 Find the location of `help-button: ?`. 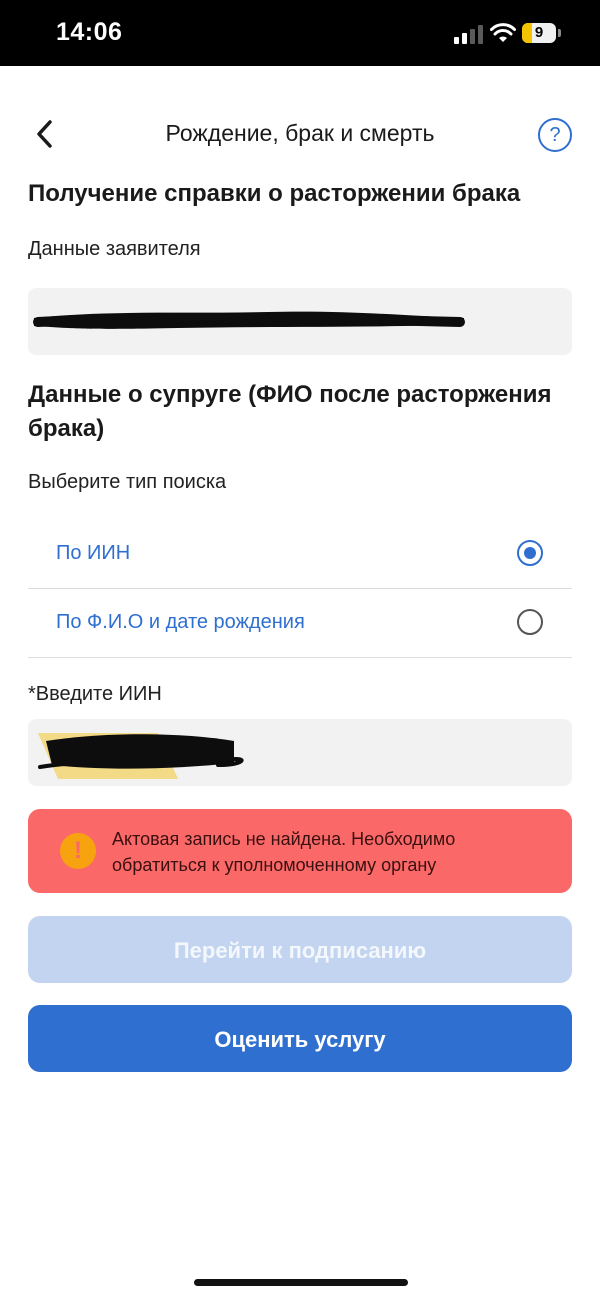

help-button: ? is located at coordinates (555, 135).